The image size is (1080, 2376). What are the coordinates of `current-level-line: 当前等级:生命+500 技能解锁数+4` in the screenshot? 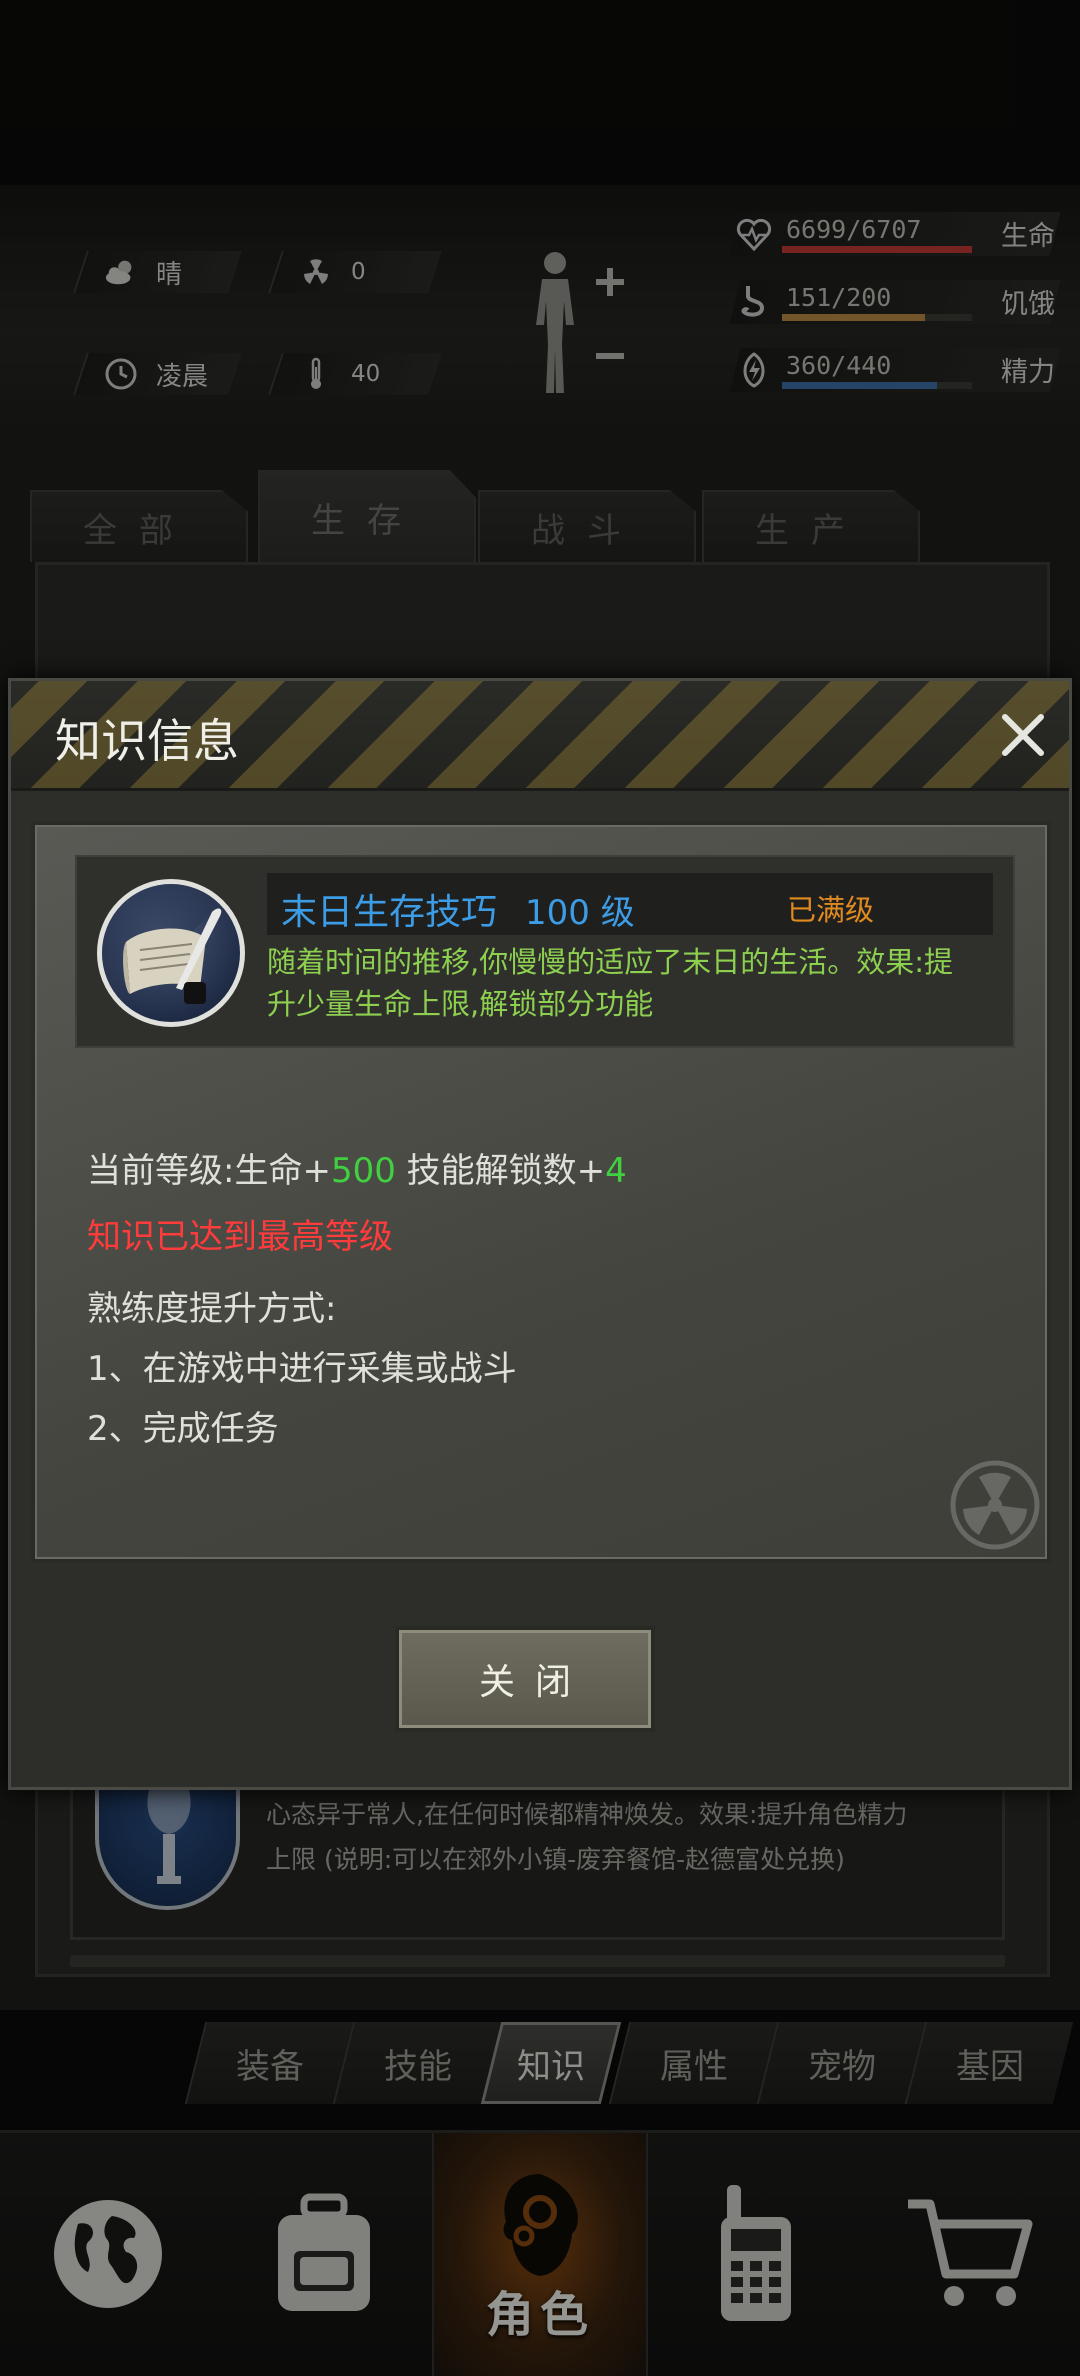 It's located at (357, 1167).